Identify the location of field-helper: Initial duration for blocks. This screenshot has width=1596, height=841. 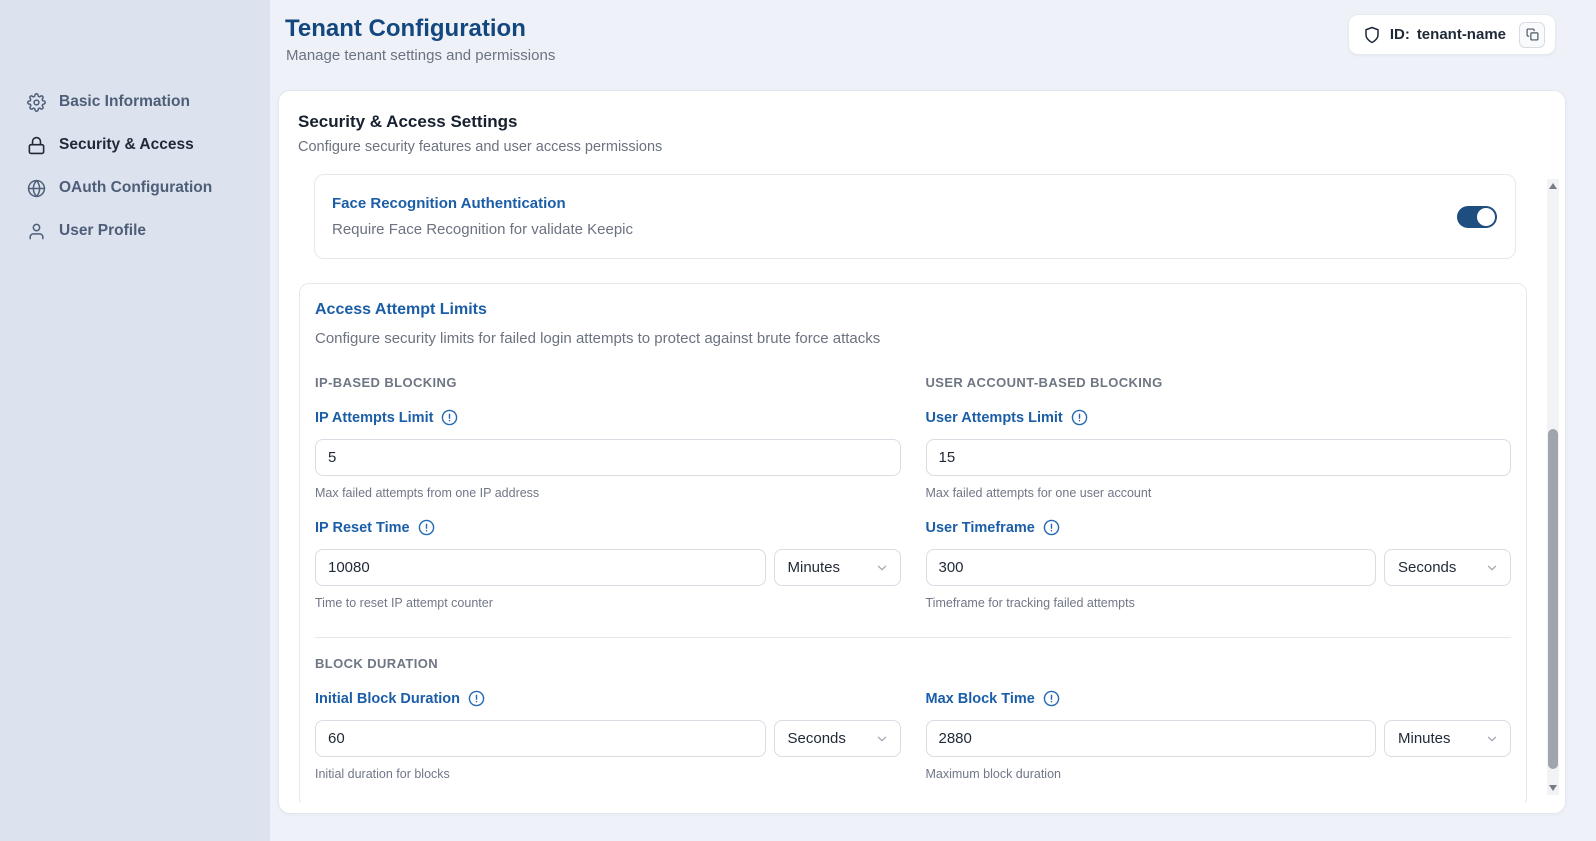
(382, 774).